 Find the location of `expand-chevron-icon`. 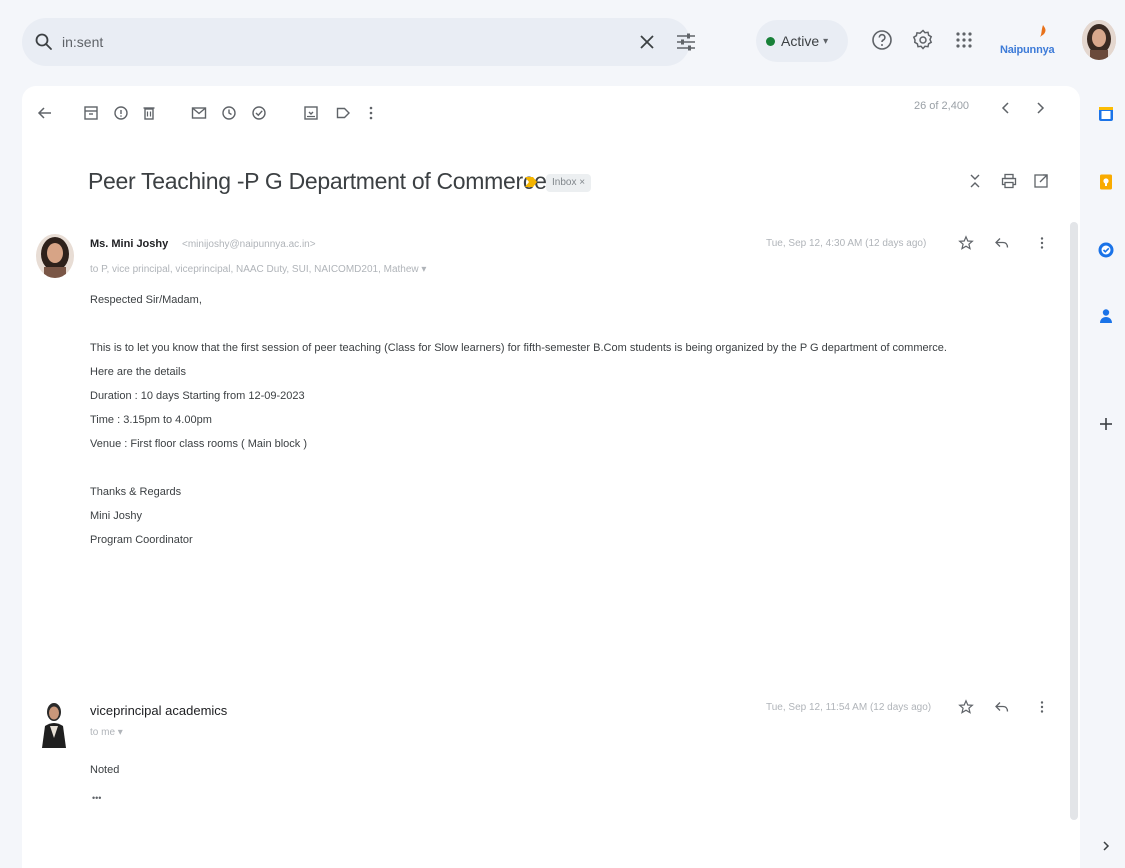

expand-chevron-icon is located at coordinates (1106, 846).